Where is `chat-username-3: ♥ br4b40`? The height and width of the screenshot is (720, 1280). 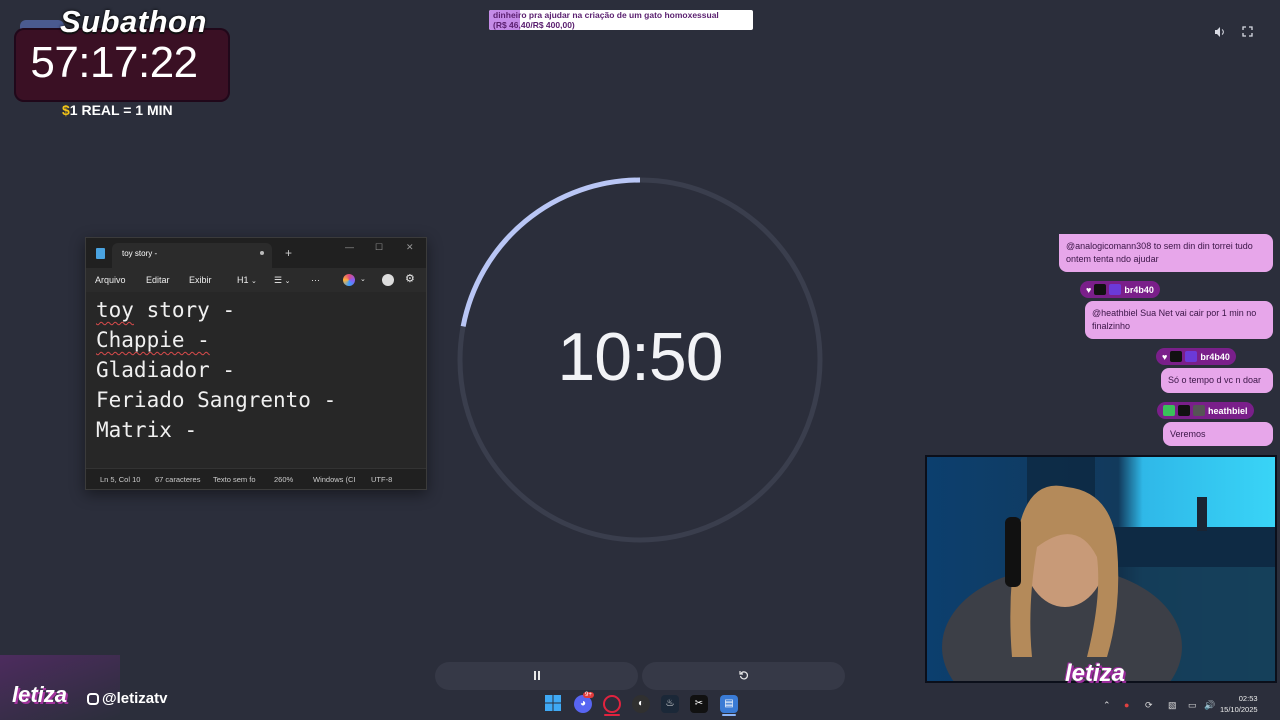 chat-username-3: ♥ br4b40 is located at coordinates (1196, 356).